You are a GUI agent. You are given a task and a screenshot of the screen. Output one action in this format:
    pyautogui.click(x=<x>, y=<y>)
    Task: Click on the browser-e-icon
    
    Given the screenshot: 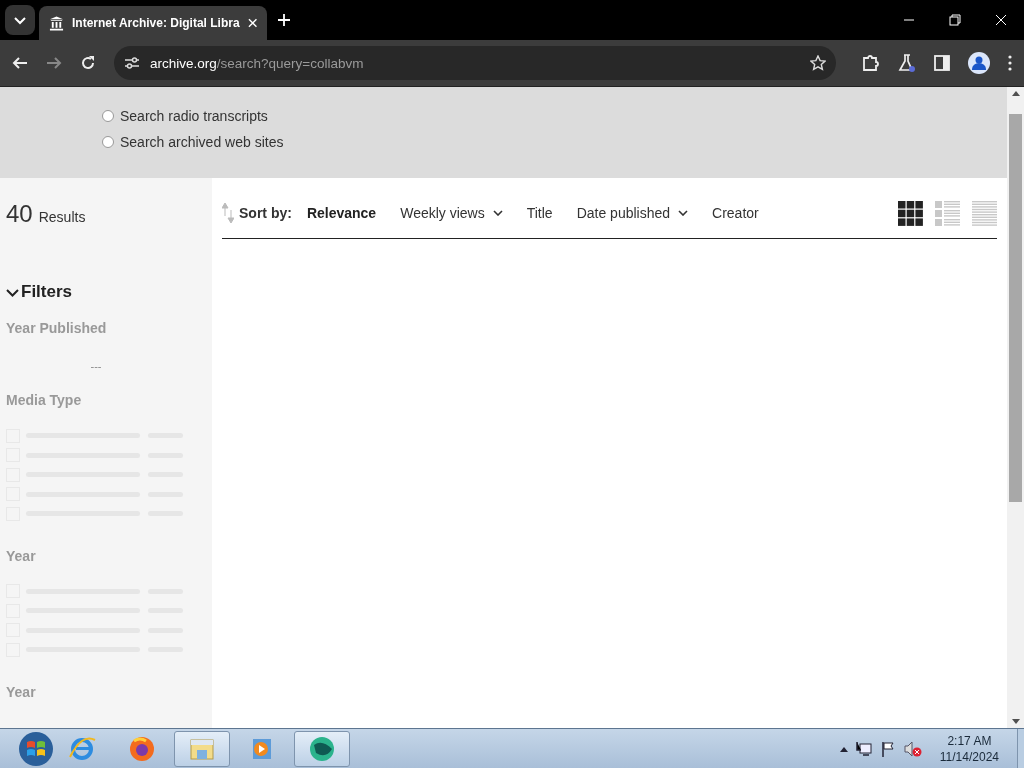 What is the action you would take?
    pyautogui.click(x=82, y=748)
    